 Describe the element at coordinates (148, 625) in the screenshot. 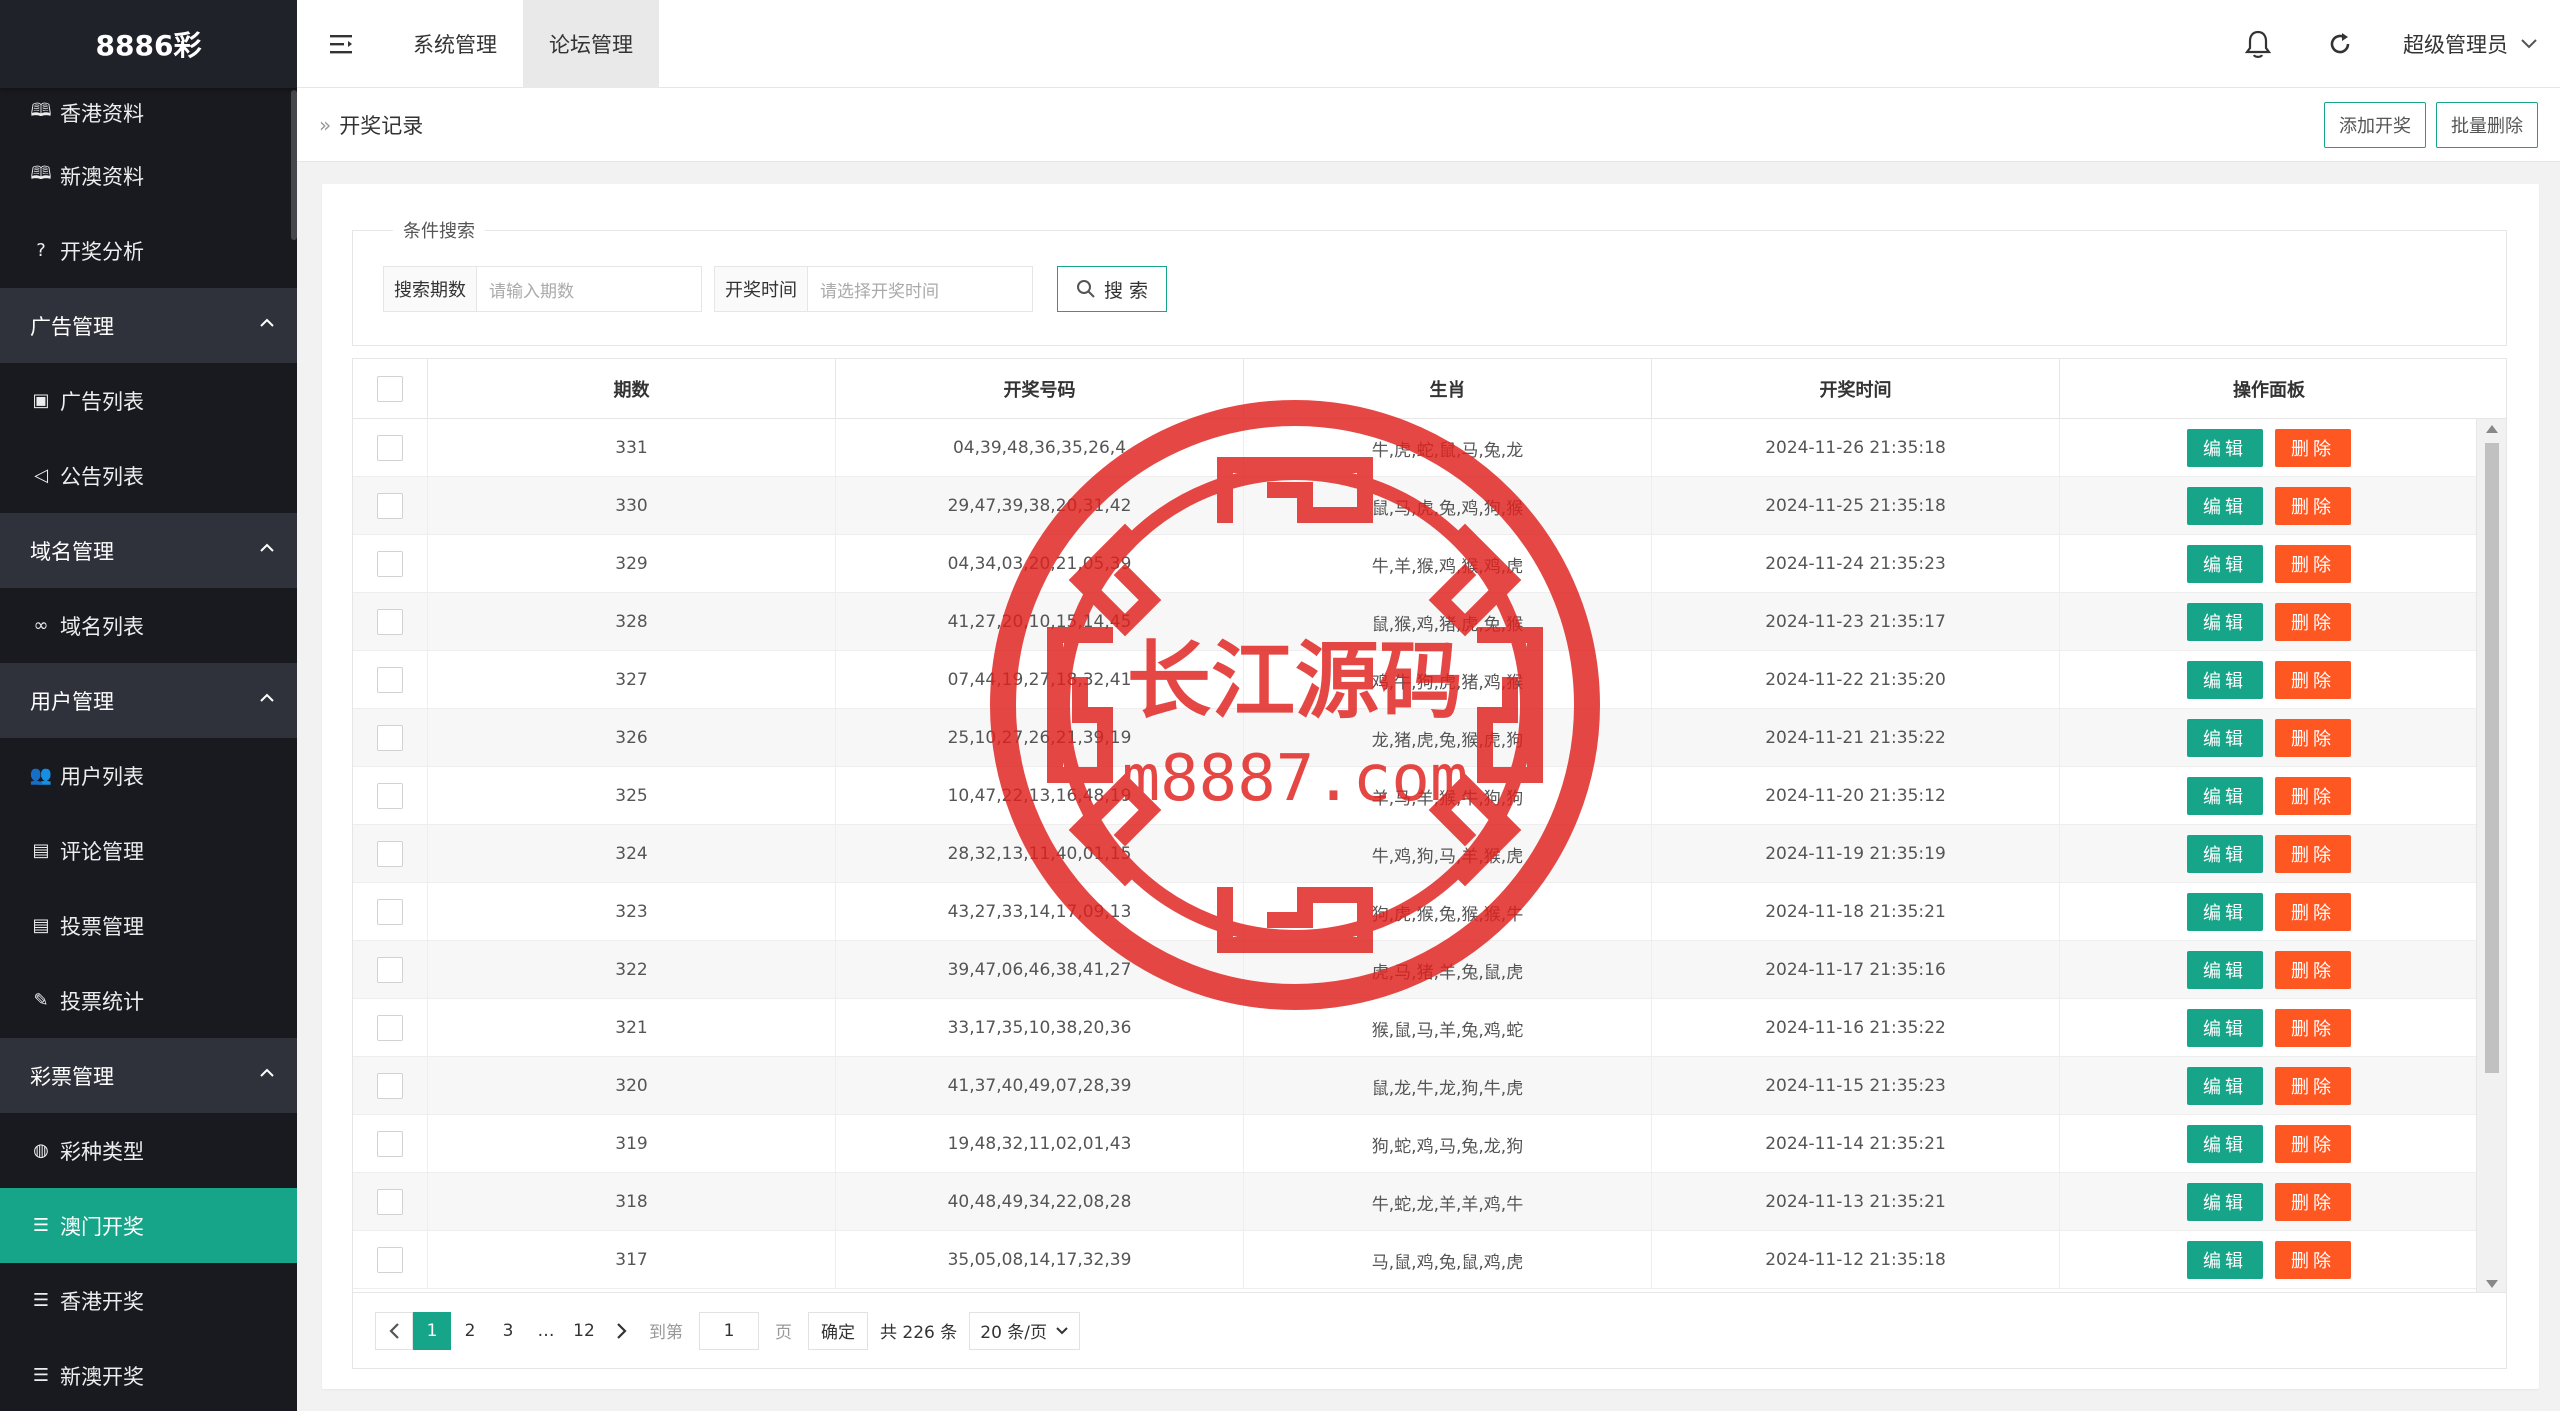

I see `sidebar-item-7: ∞ 域名列表` at that location.